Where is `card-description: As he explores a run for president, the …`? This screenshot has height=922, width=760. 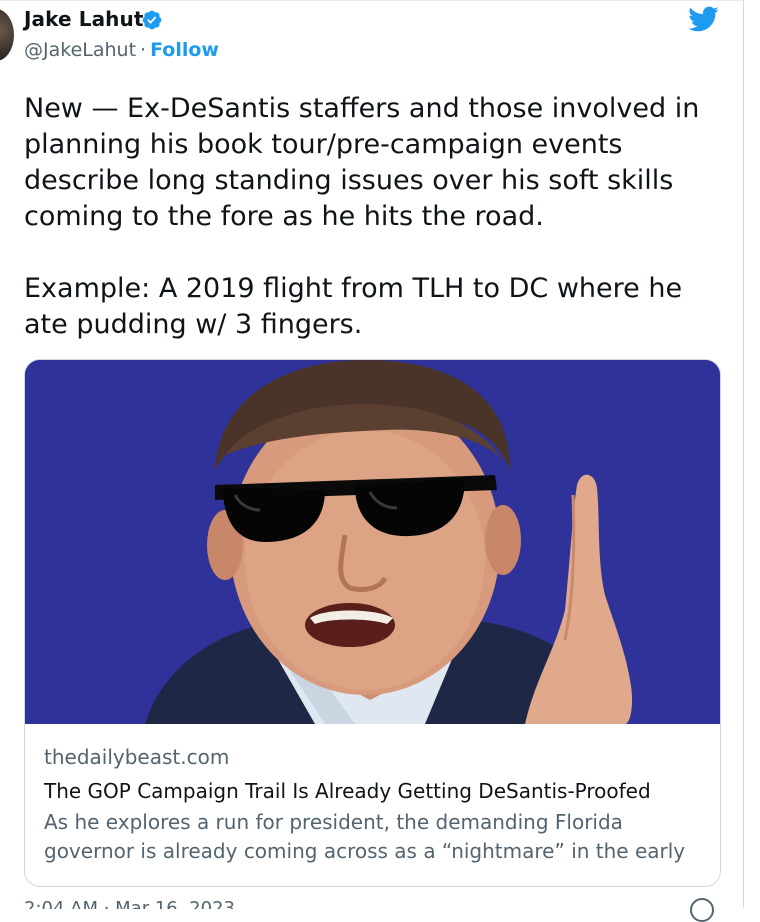
card-description: As he explores a run for president, the … is located at coordinates (365, 836).